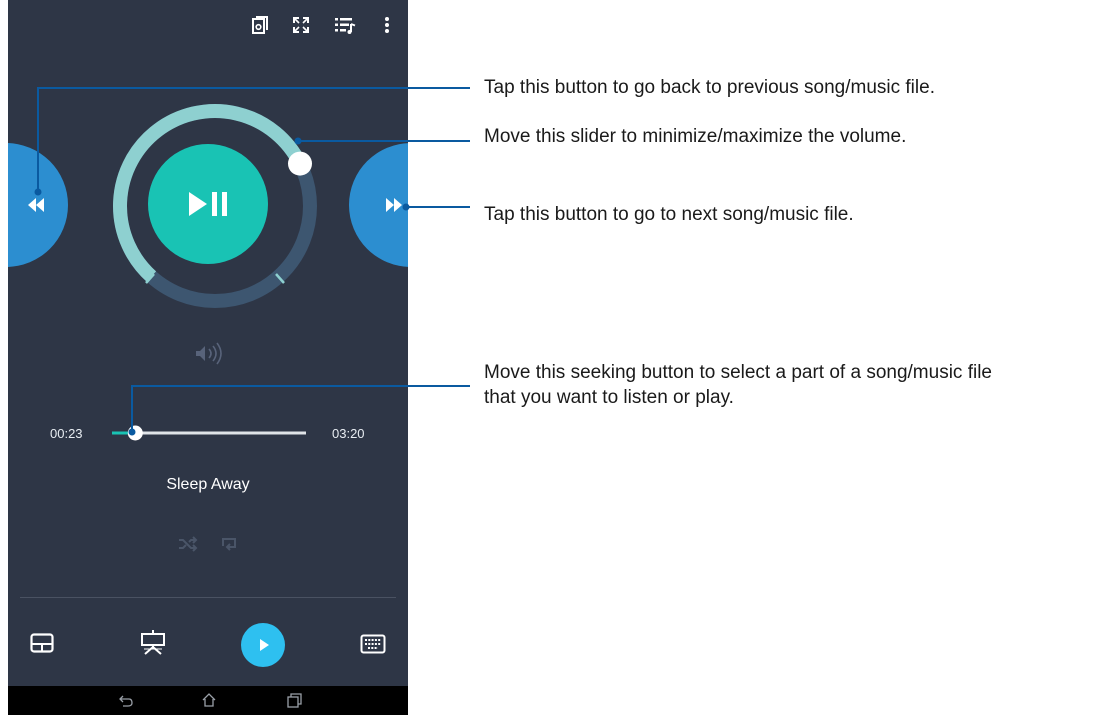 Image resolution: width=1098 pixels, height=715 pixels. I want to click on callout-line-next, so click(436, 207).